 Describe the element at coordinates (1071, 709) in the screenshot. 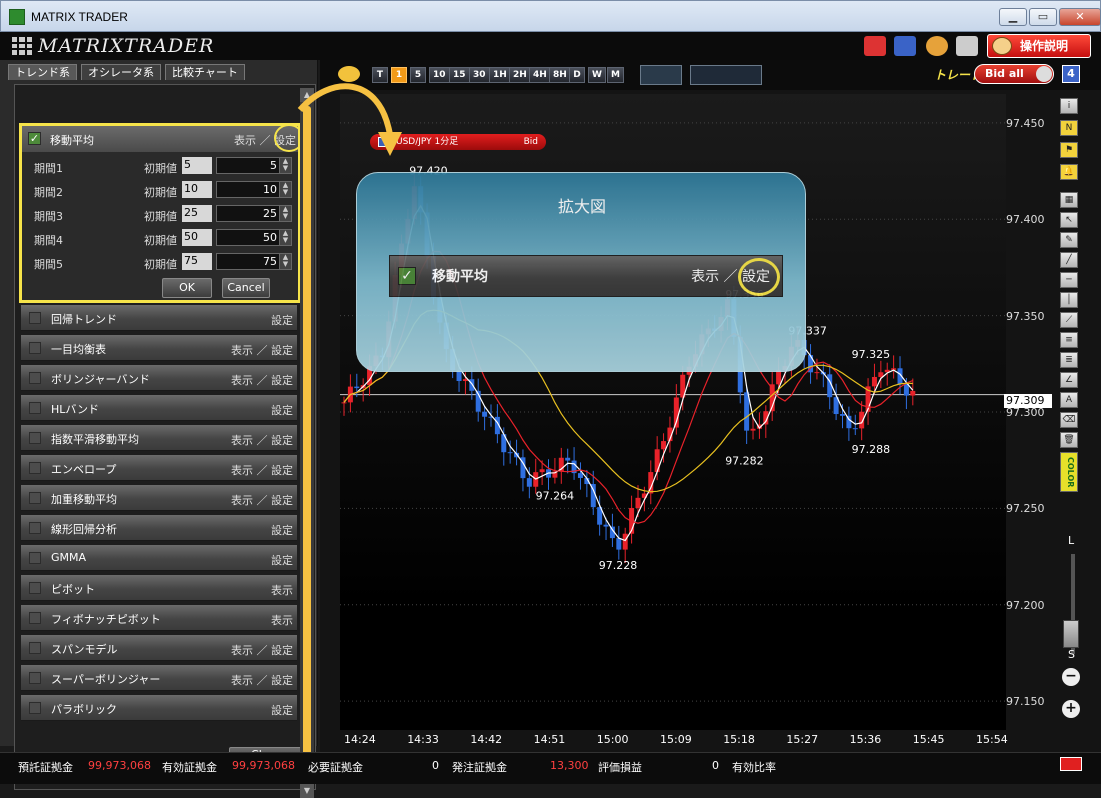

I see `zoom-in-icon: +` at that location.